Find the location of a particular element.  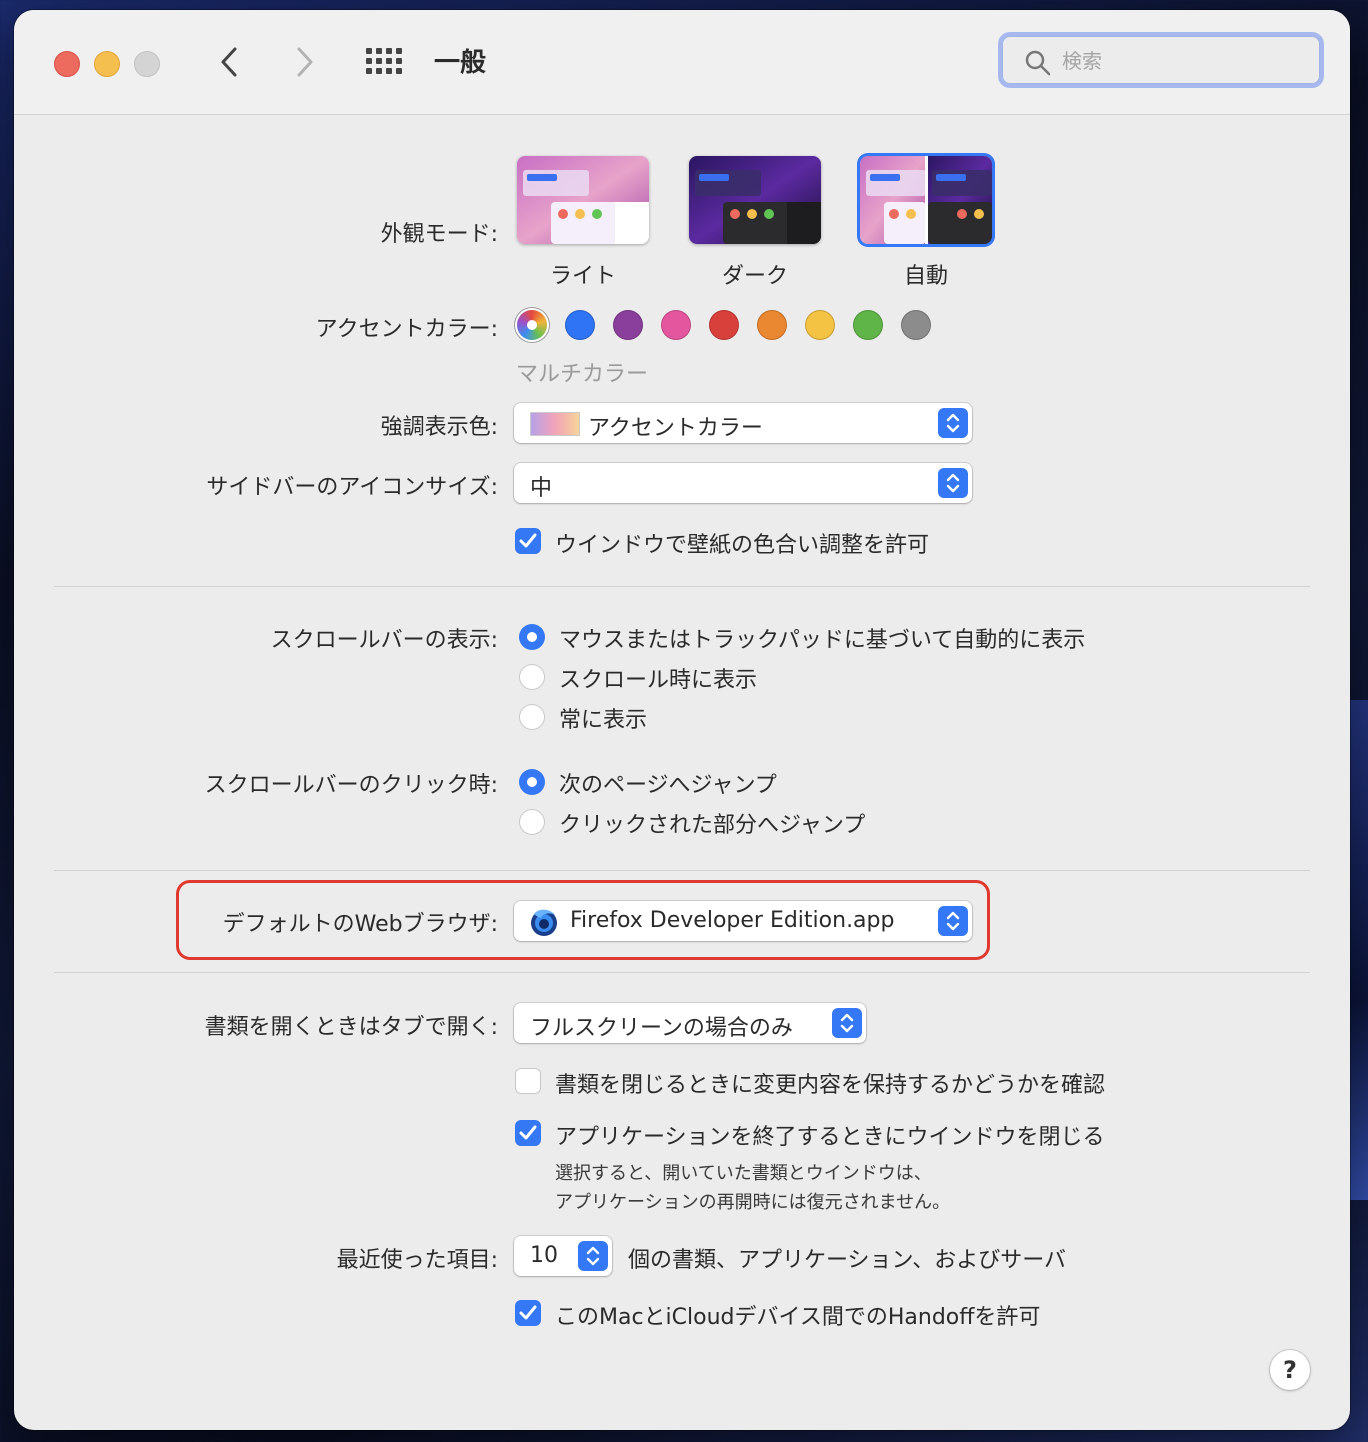

appearance-auto-caption: 自動 is located at coordinates (925, 276).